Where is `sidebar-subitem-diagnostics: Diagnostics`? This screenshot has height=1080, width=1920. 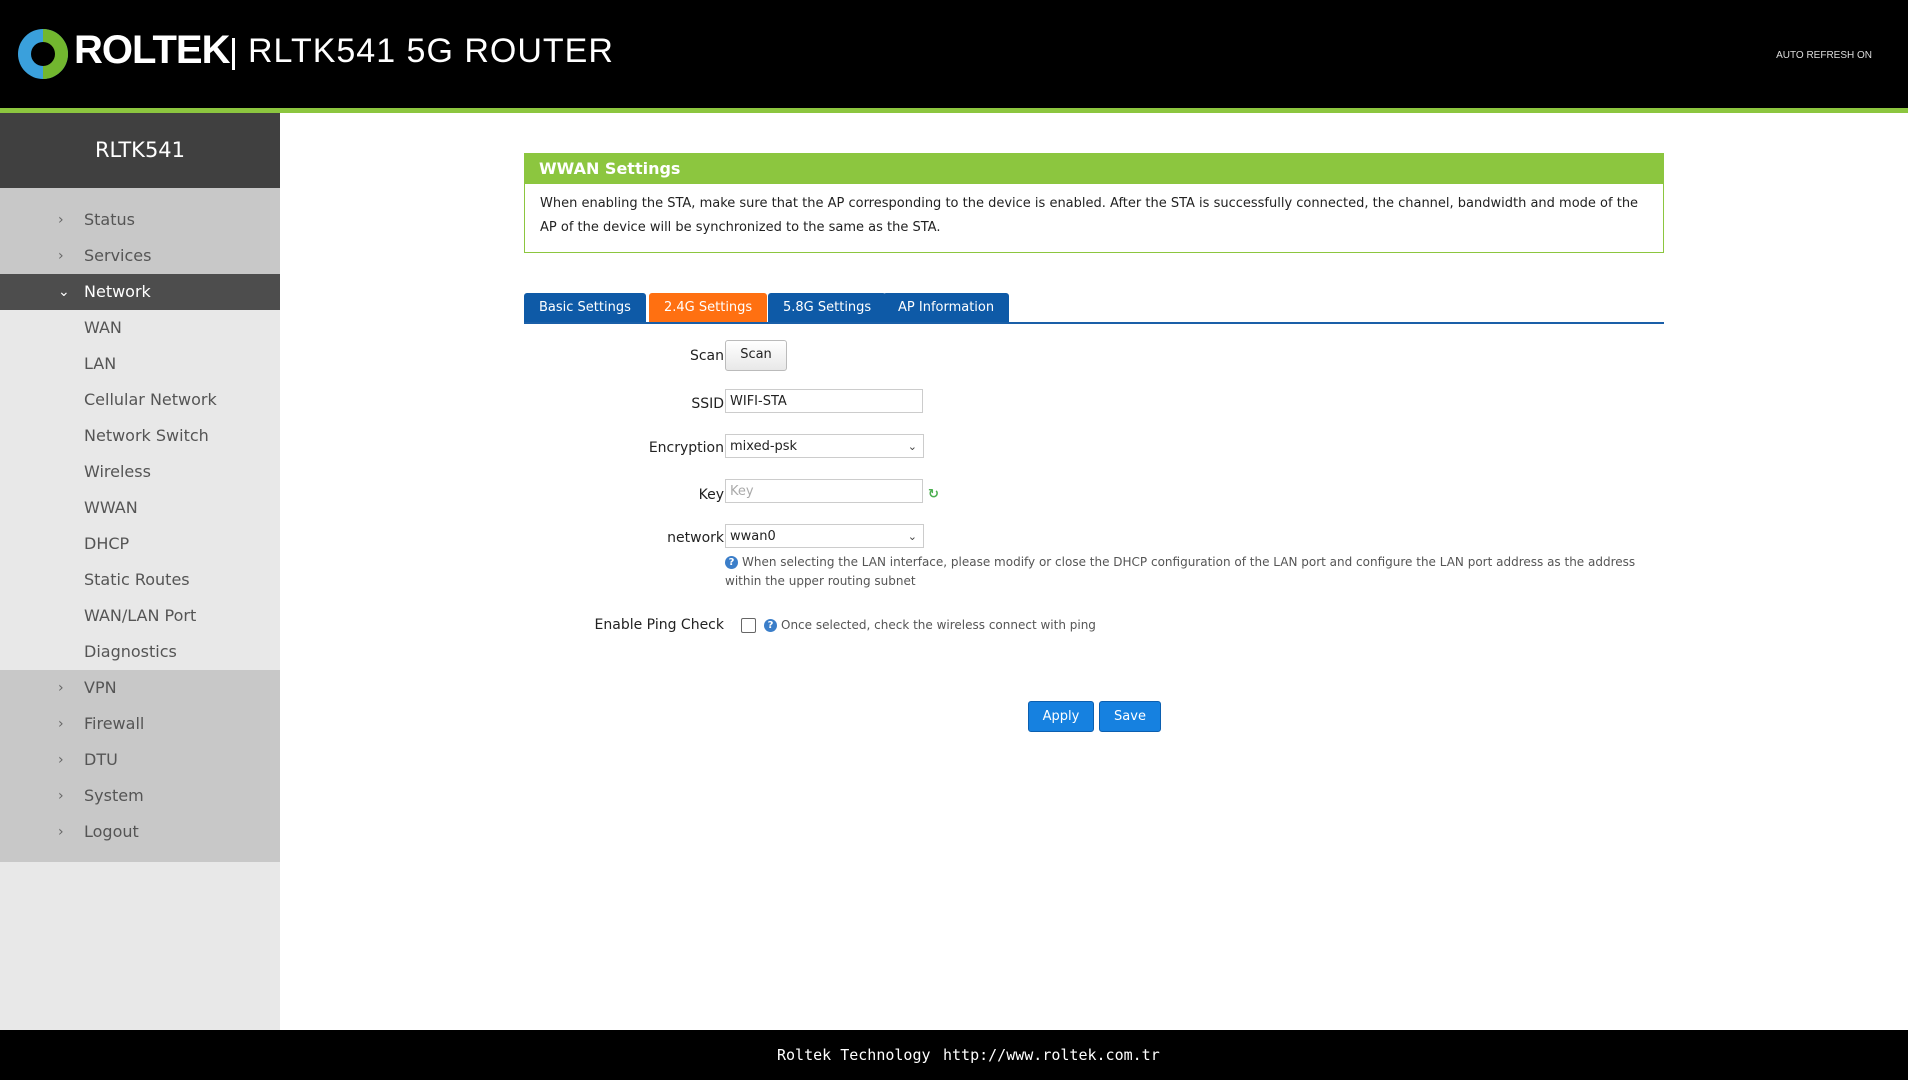
sidebar-subitem-diagnostics: Diagnostics is located at coordinates (140, 652).